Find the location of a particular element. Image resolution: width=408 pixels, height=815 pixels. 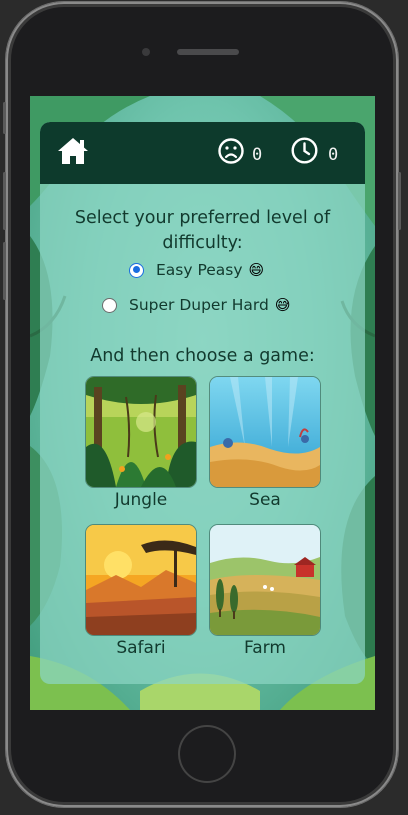

difficulty-prompt-line2: difficulty: is located at coordinates (202, 243).